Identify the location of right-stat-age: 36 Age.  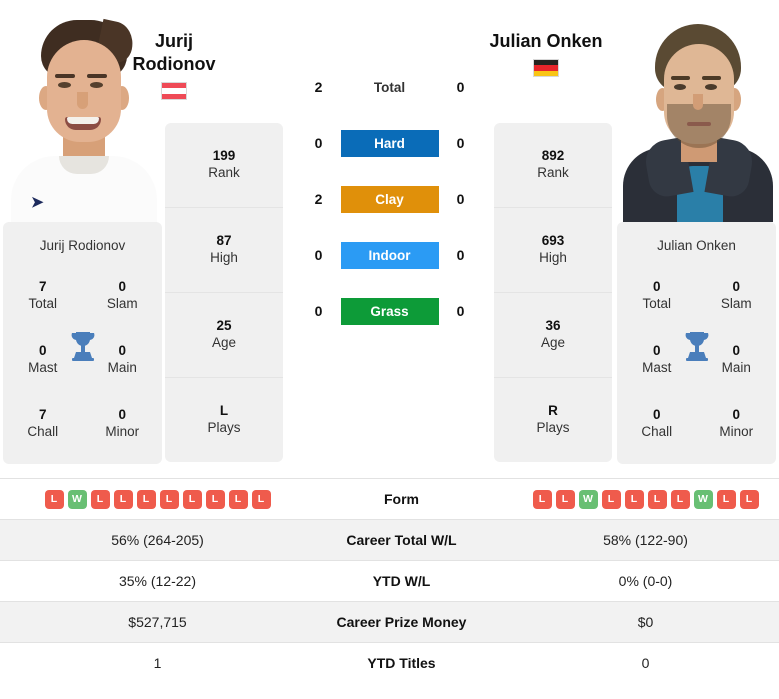
(553, 335).